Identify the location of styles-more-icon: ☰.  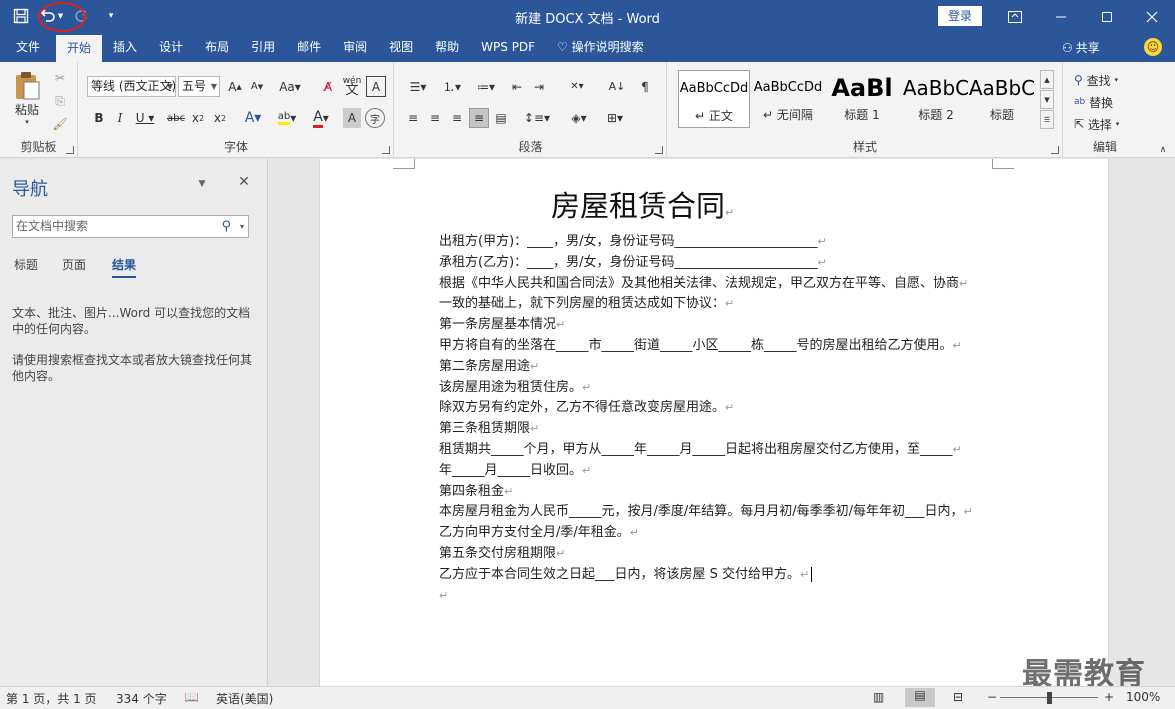
(1047, 119).